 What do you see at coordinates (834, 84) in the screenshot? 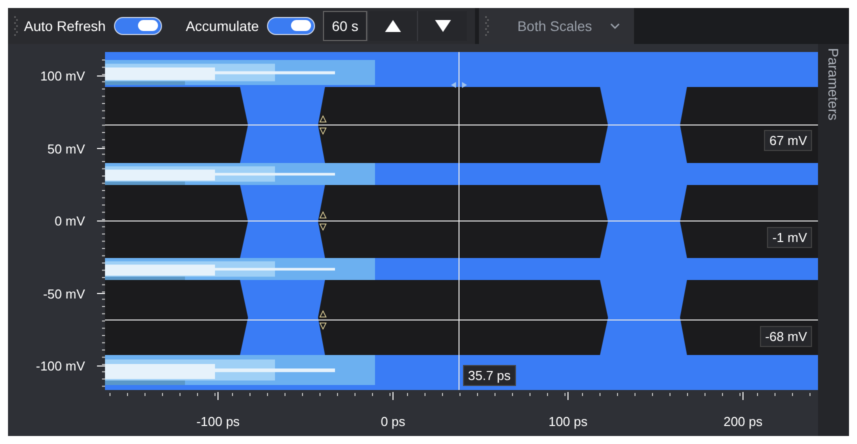
I see `parameters-tab: Parameters` at bounding box center [834, 84].